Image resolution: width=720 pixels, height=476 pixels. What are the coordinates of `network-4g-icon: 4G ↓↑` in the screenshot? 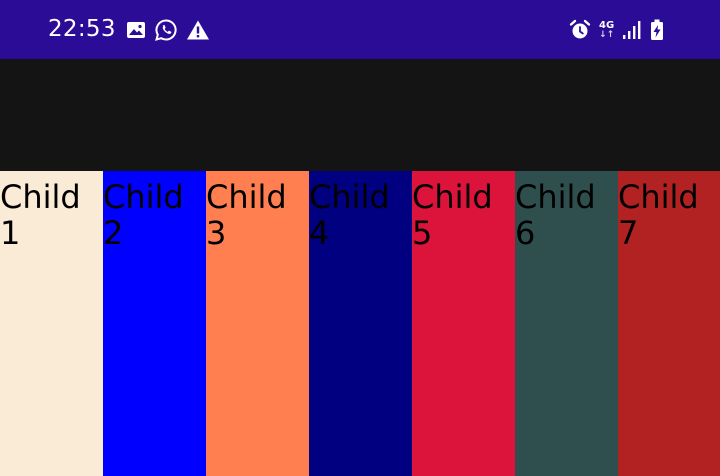 It's located at (607, 29).